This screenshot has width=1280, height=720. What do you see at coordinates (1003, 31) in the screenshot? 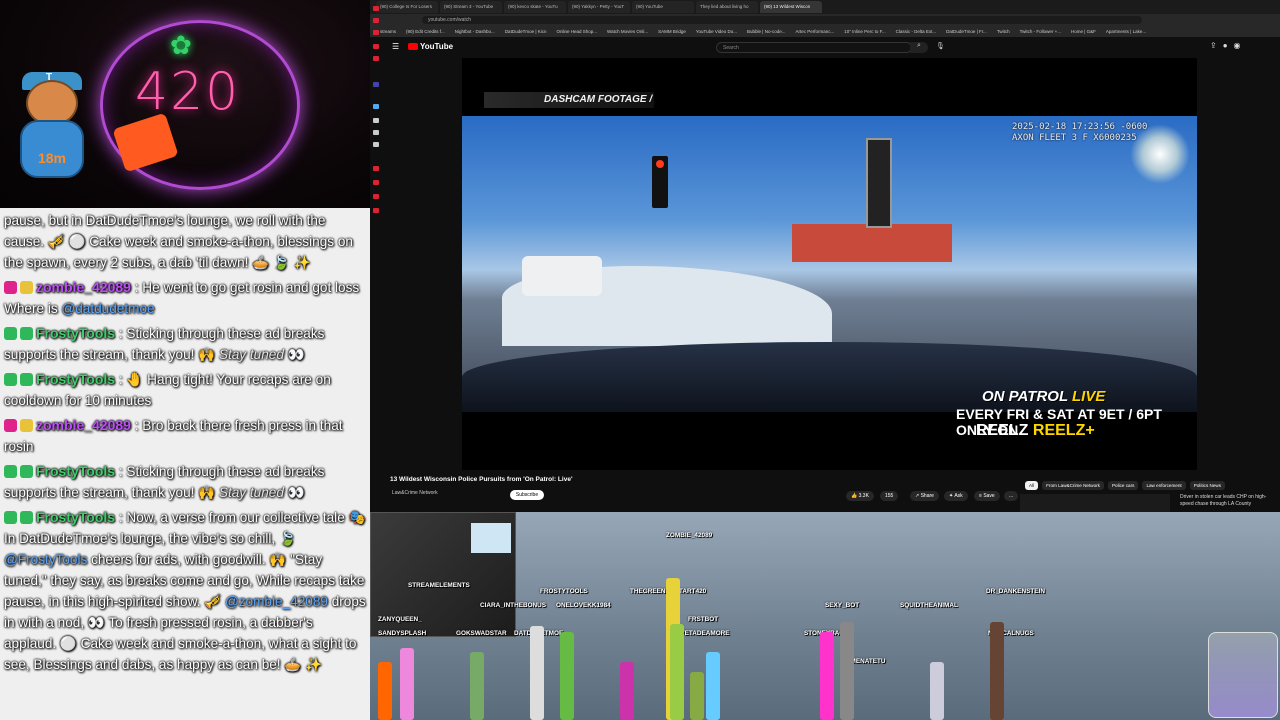
I see `bookmark-item: Twitch` at bounding box center [1003, 31].